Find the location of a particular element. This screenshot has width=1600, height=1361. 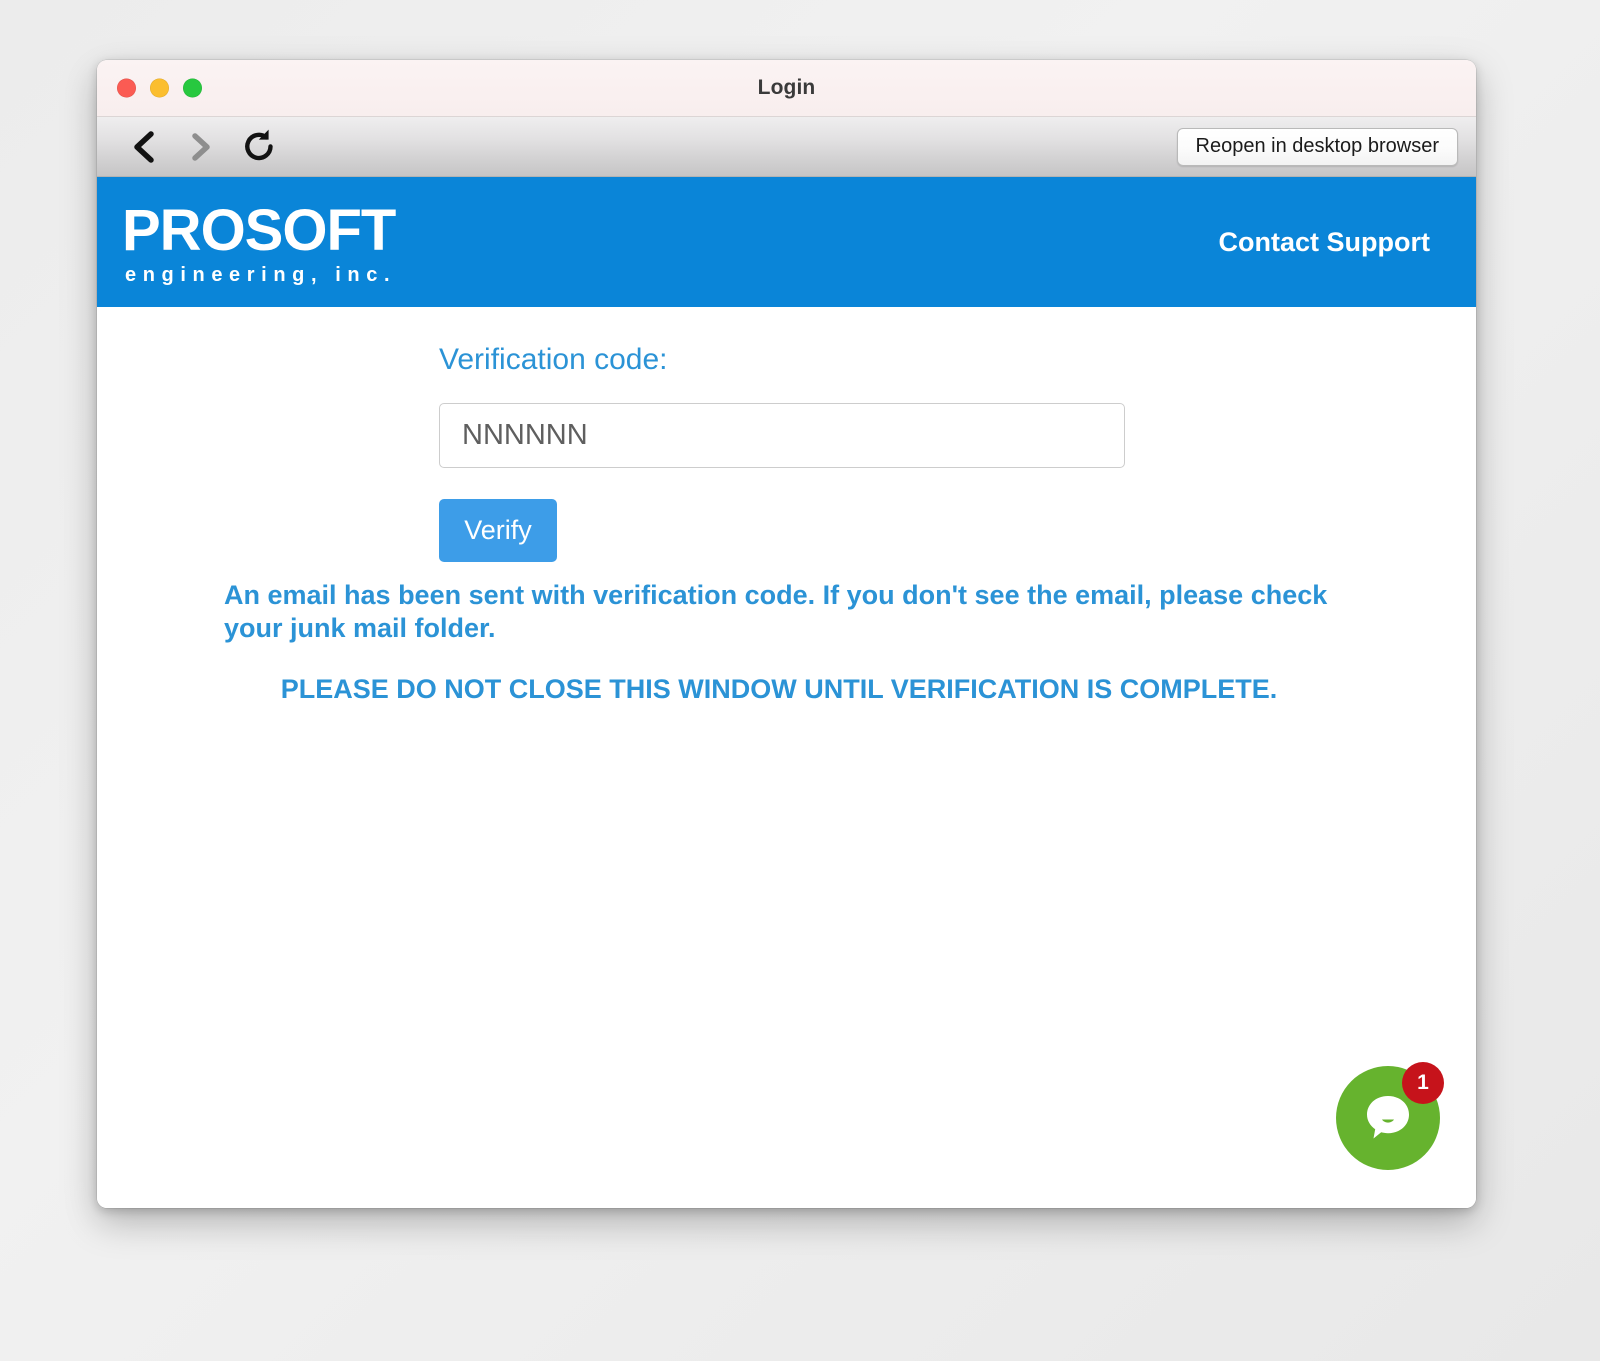

chat-widget-button: 1 is located at coordinates (1390, 1116).